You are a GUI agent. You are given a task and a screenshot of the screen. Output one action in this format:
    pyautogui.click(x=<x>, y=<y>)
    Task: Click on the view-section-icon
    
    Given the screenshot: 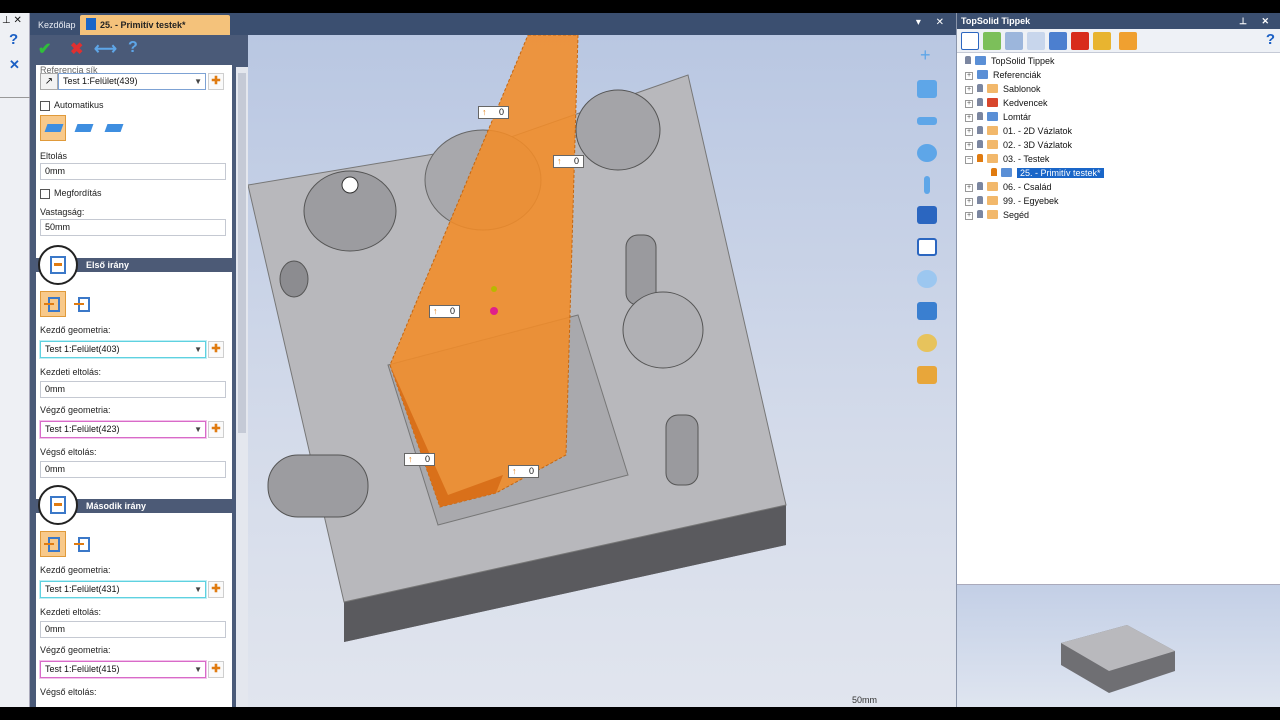 What is the action you would take?
    pyautogui.click(x=927, y=185)
    